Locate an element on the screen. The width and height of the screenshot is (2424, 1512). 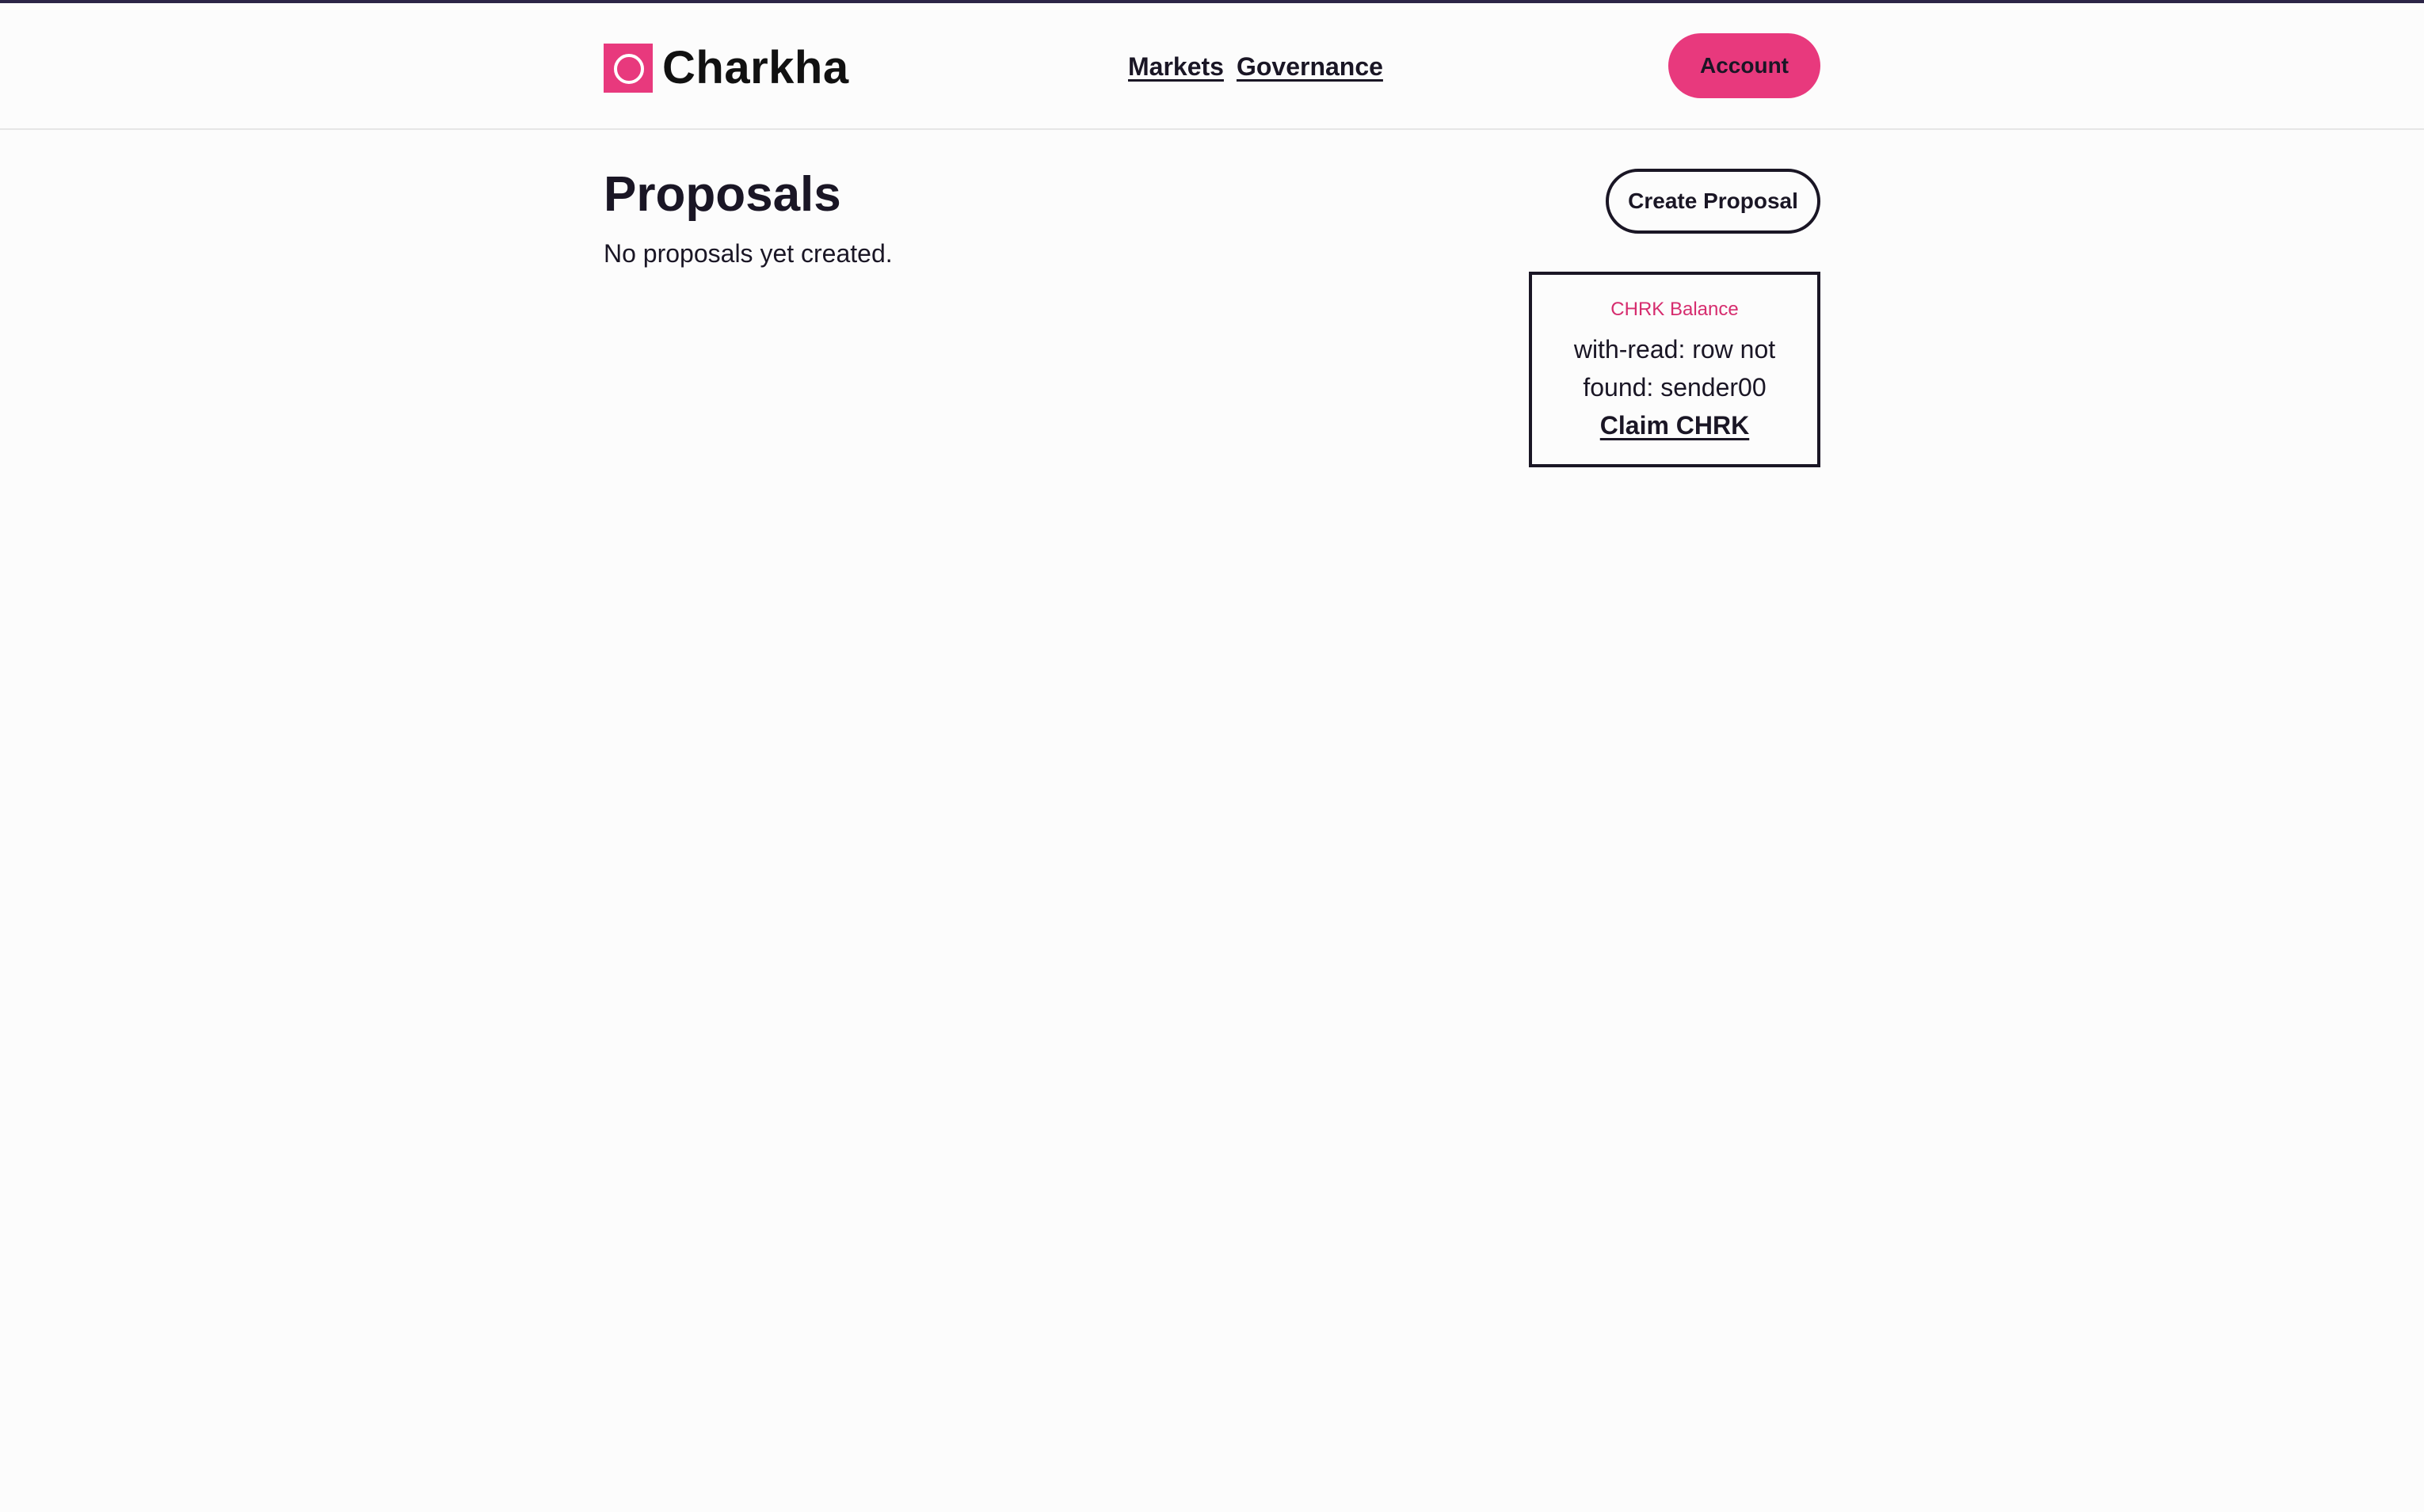
site-header: Charkha Markets Governance Account is located at coordinates (1212, 66).